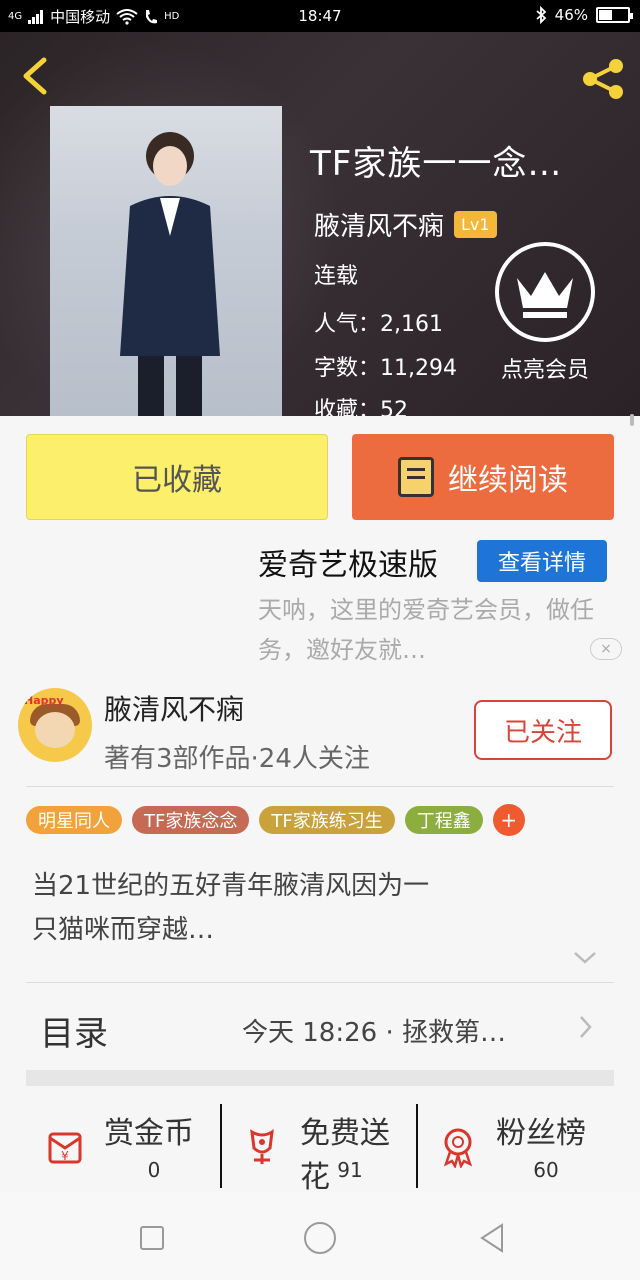 This screenshot has height=1280, width=640. Describe the element at coordinates (492, 1238) in the screenshot. I see `back-triangle-icon` at that location.